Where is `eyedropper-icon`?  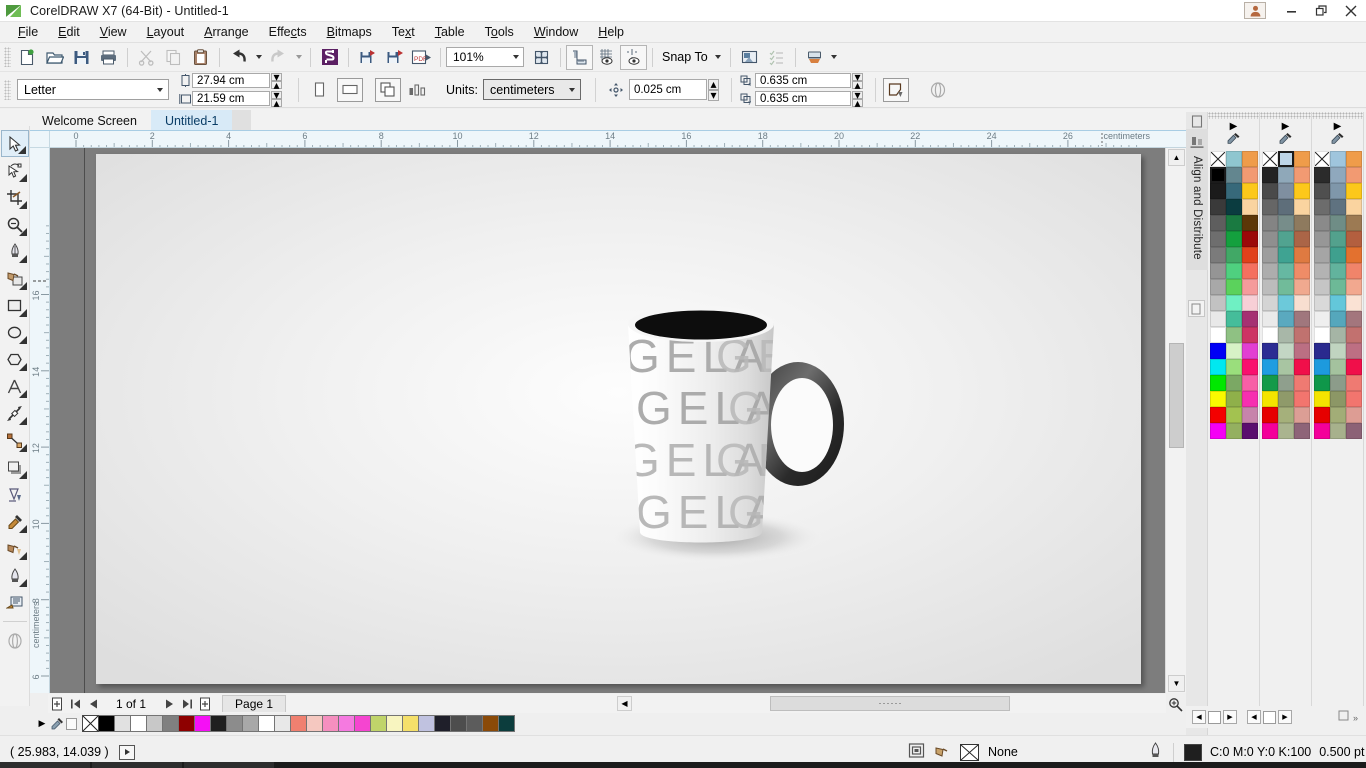
eyedropper-icon is located at coordinates (57, 724).